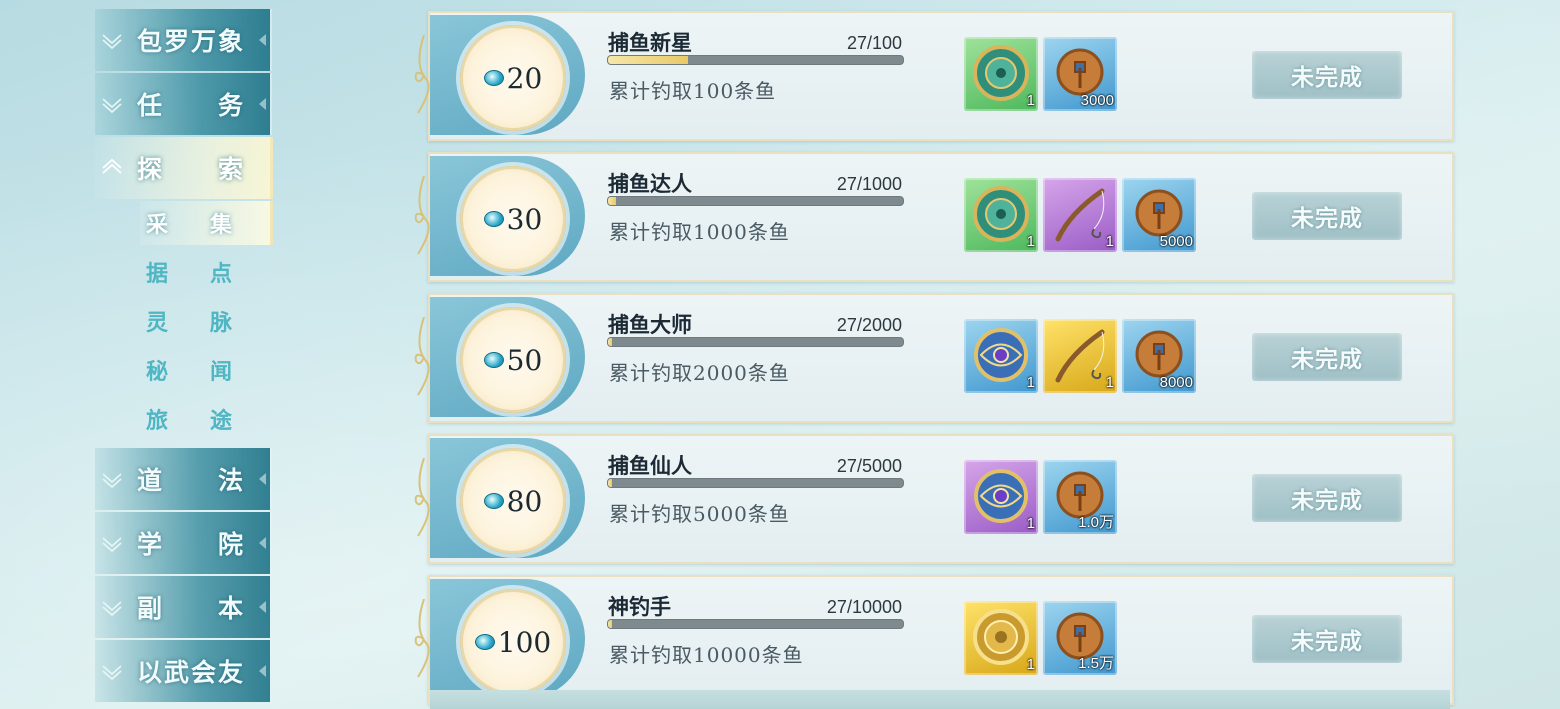 This screenshot has width=1560, height=709. I want to click on achievement-description: 累计钓取100条鱼, so click(693, 91).